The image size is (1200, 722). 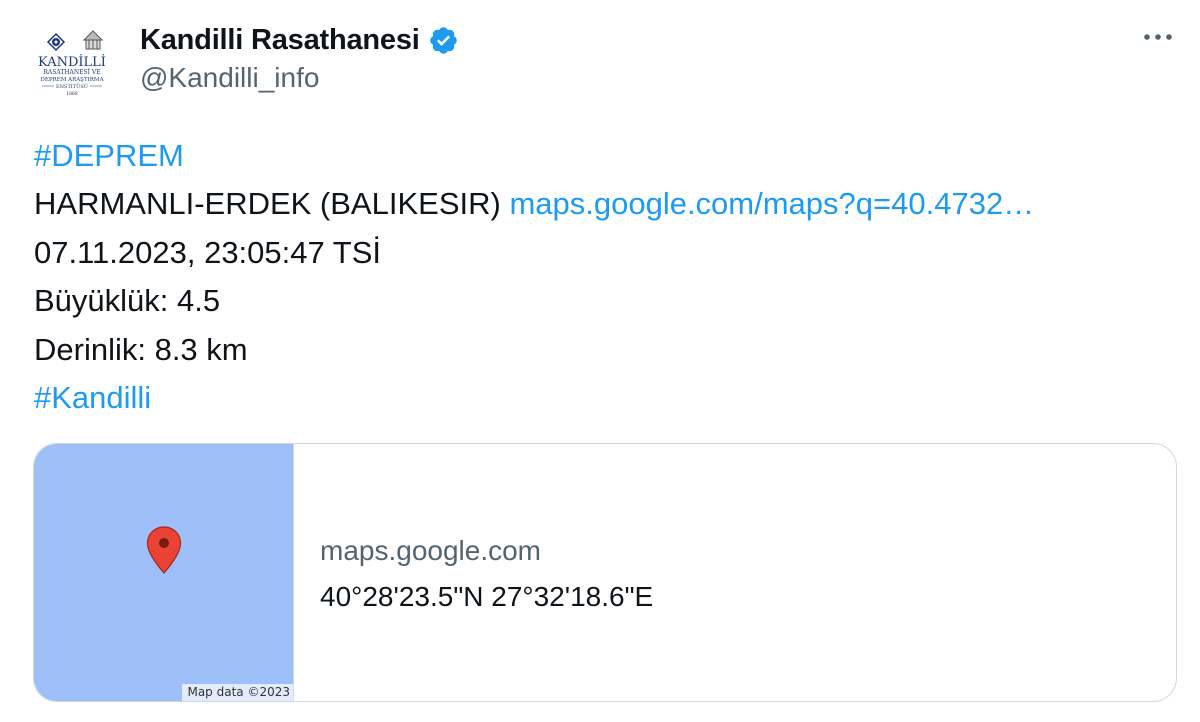 I want to click on logo-line-1: RASATHANESİ VE, so click(x=71, y=72).